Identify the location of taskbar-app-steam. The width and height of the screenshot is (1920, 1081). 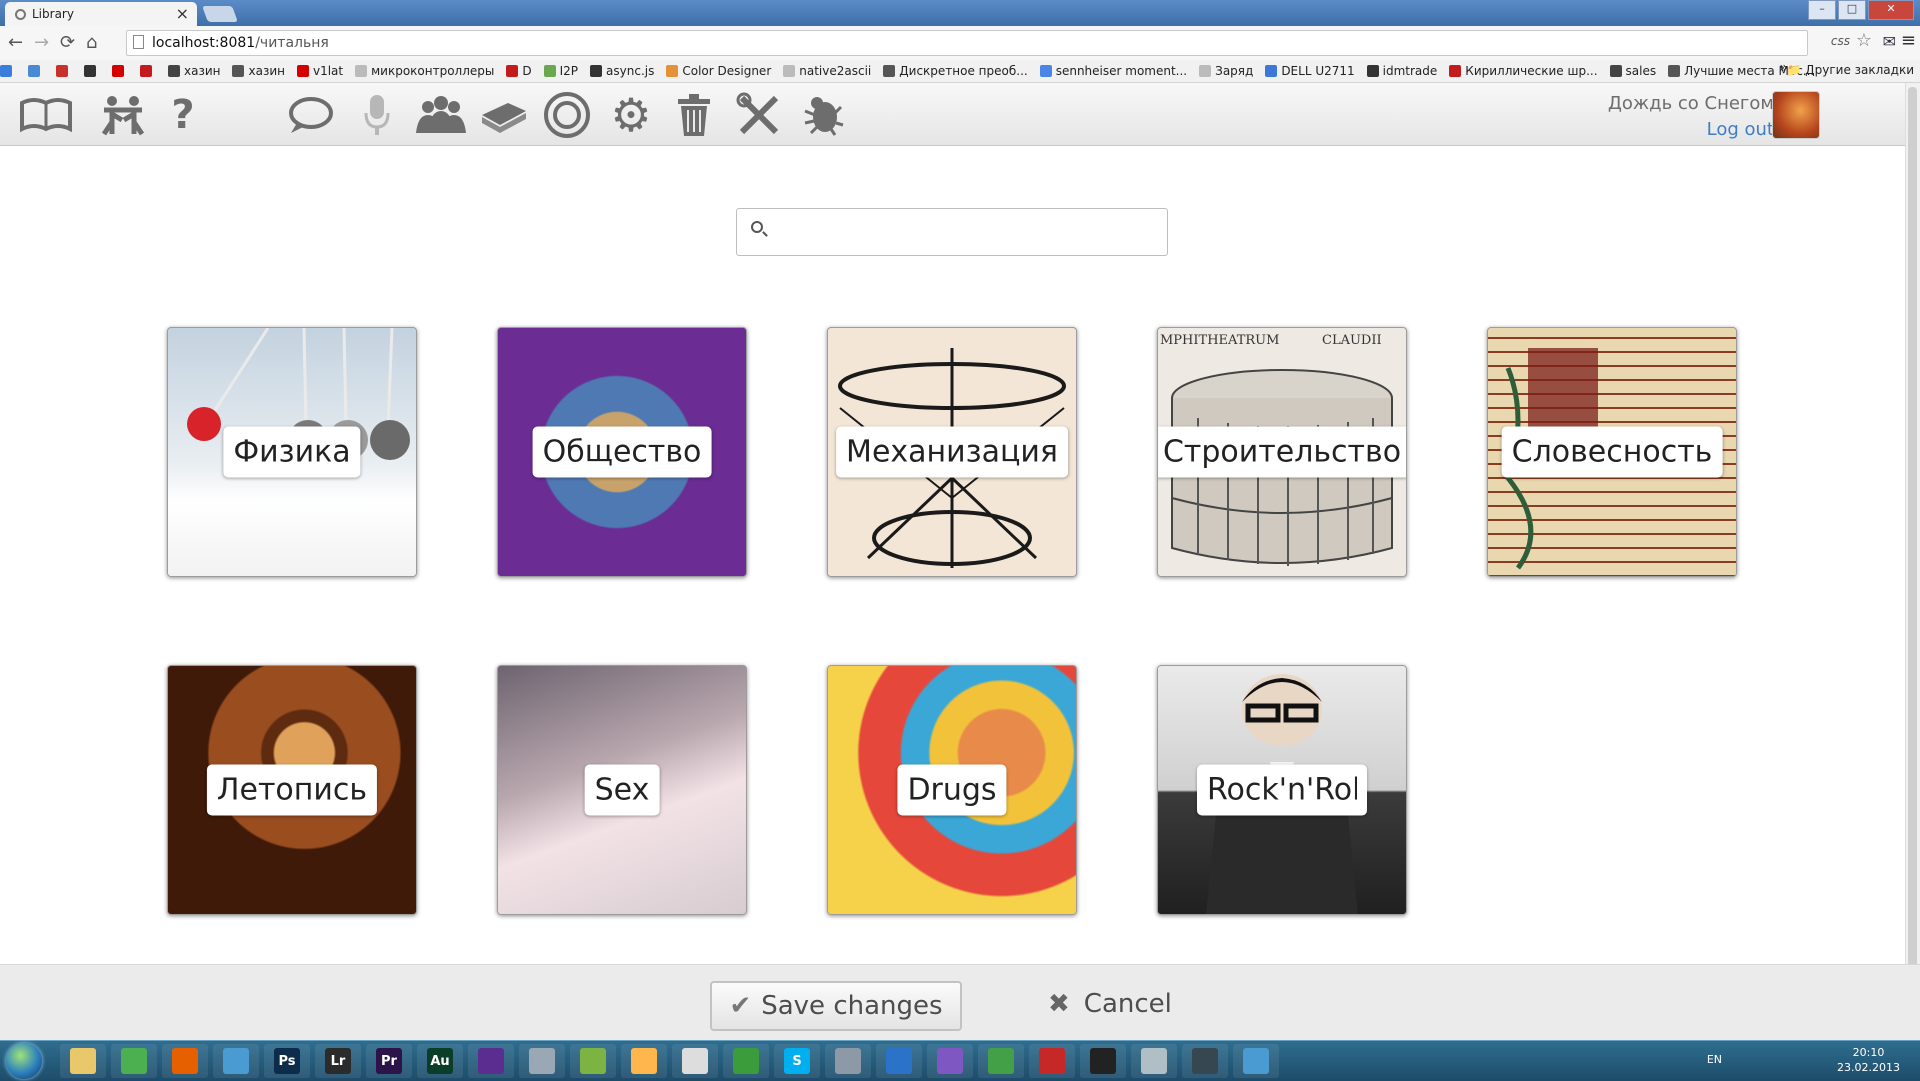
(1205, 1061).